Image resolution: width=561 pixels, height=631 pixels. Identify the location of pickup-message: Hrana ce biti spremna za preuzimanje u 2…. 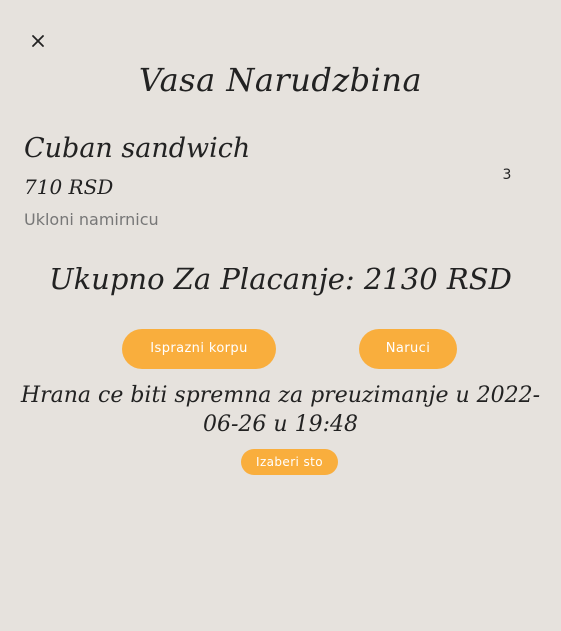
(280, 410).